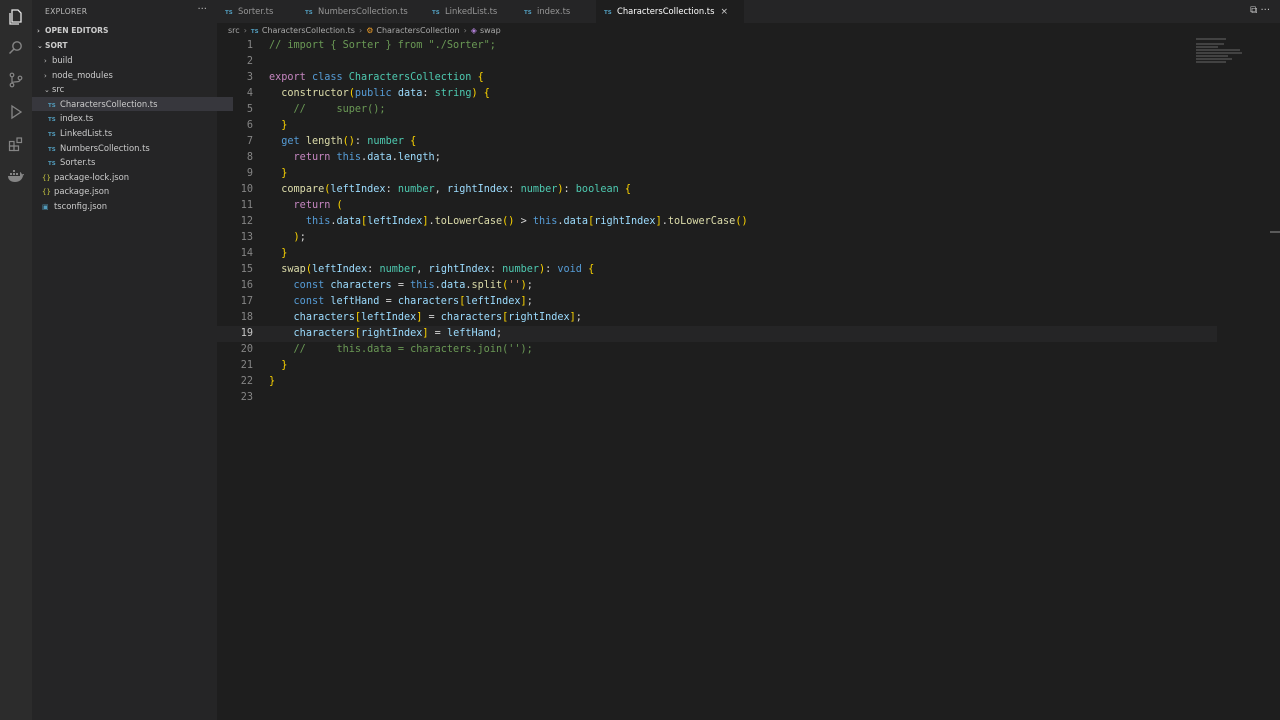 The image size is (1280, 720). I want to click on code-line: 20 // this.data = characters.join('');, so click(717, 350).